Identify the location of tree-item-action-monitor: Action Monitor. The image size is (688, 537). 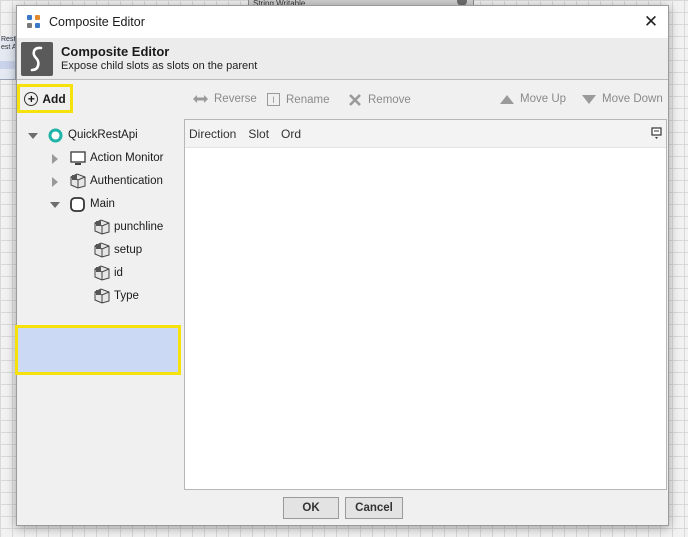
(99, 158).